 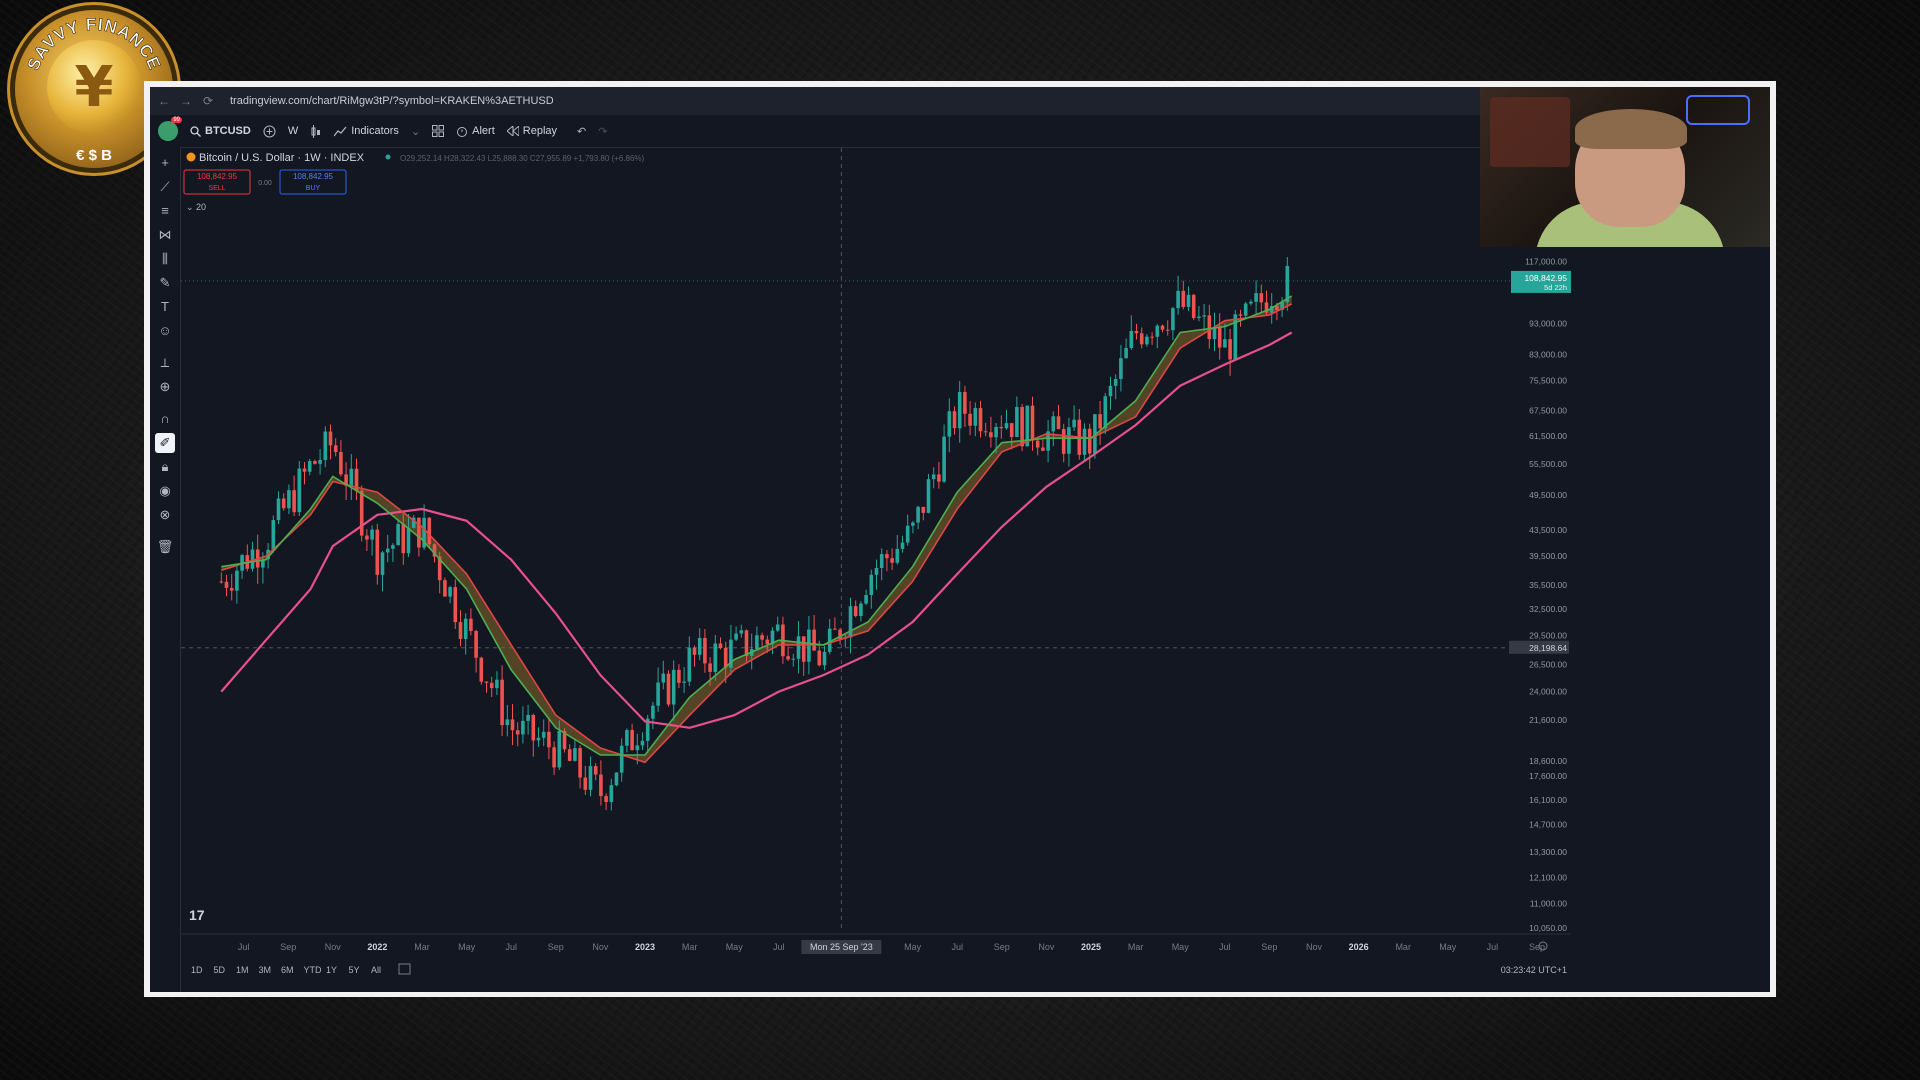 I want to click on user-avatar: 99, so click(x=170, y=129).